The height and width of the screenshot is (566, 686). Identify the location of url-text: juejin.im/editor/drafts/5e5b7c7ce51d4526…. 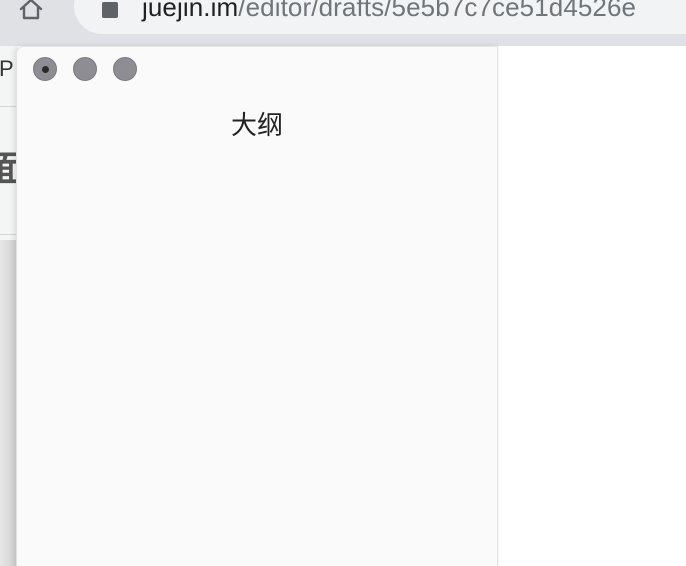
(389, 11).